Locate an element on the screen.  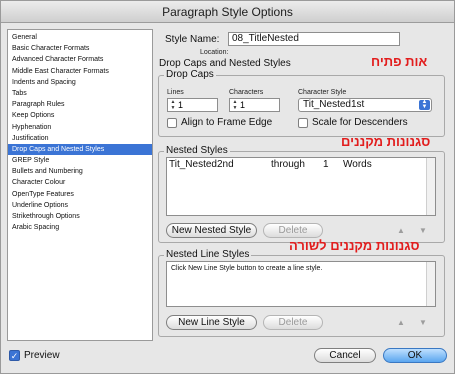
characters-stepper: ▲ ▼ 1 is located at coordinates (254, 105).